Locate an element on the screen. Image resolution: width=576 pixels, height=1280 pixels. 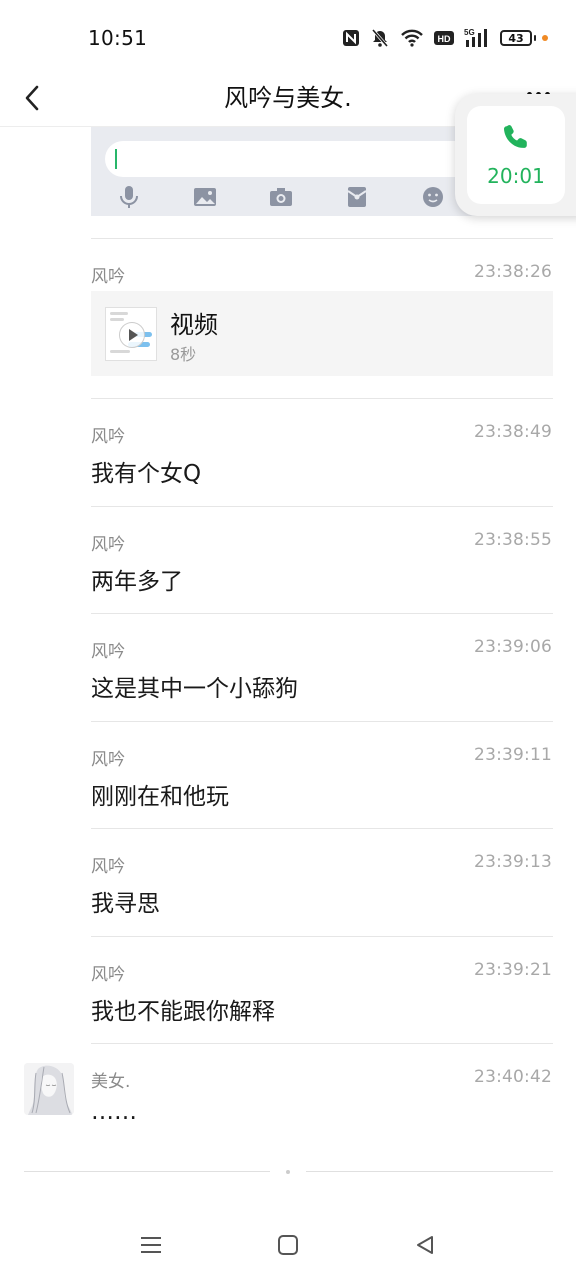
call-card: 20:01 is located at coordinates (516, 155).